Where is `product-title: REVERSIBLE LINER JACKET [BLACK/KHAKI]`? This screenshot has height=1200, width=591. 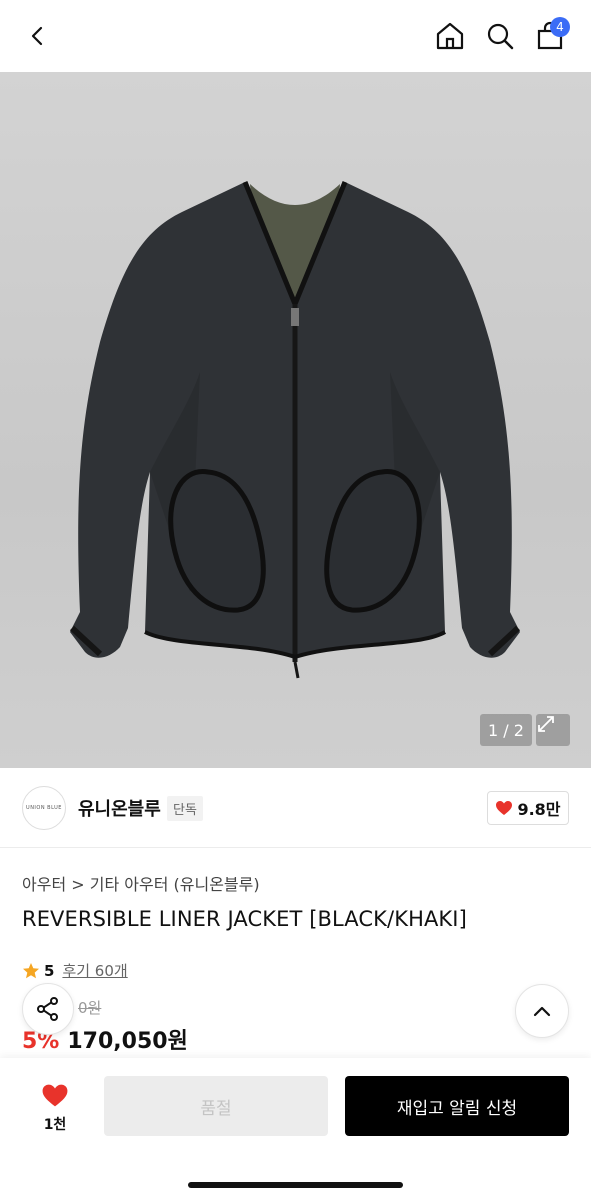 product-title: REVERSIBLE LINER JACKET [BLACK/KHAKI] is located at coordinates (244, 919).